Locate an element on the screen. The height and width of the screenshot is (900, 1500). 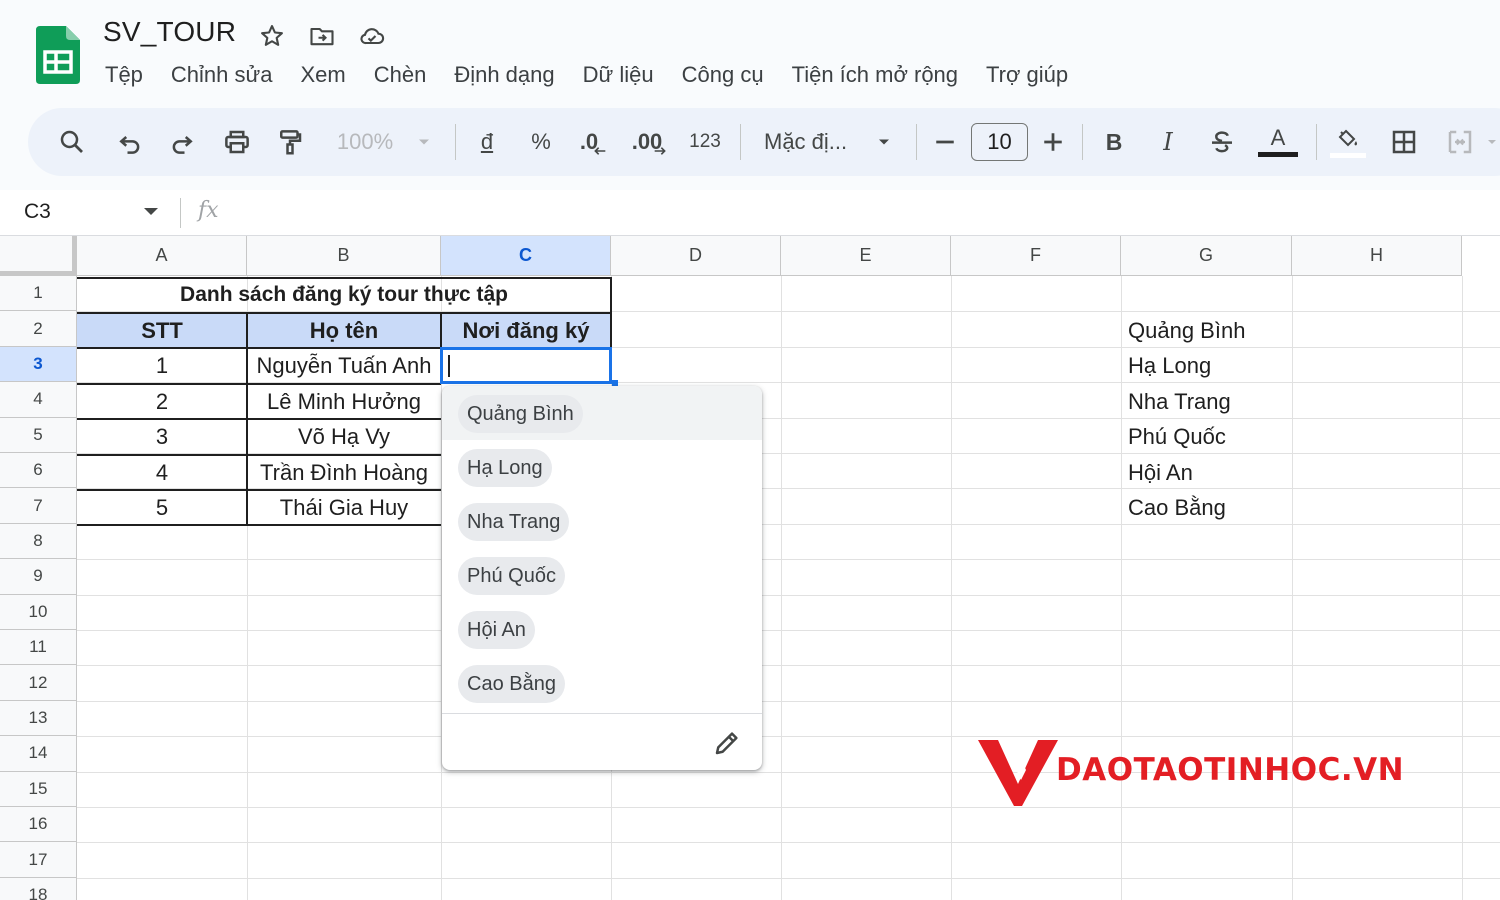
fill-color-button is located at coordinates (1348, 142).